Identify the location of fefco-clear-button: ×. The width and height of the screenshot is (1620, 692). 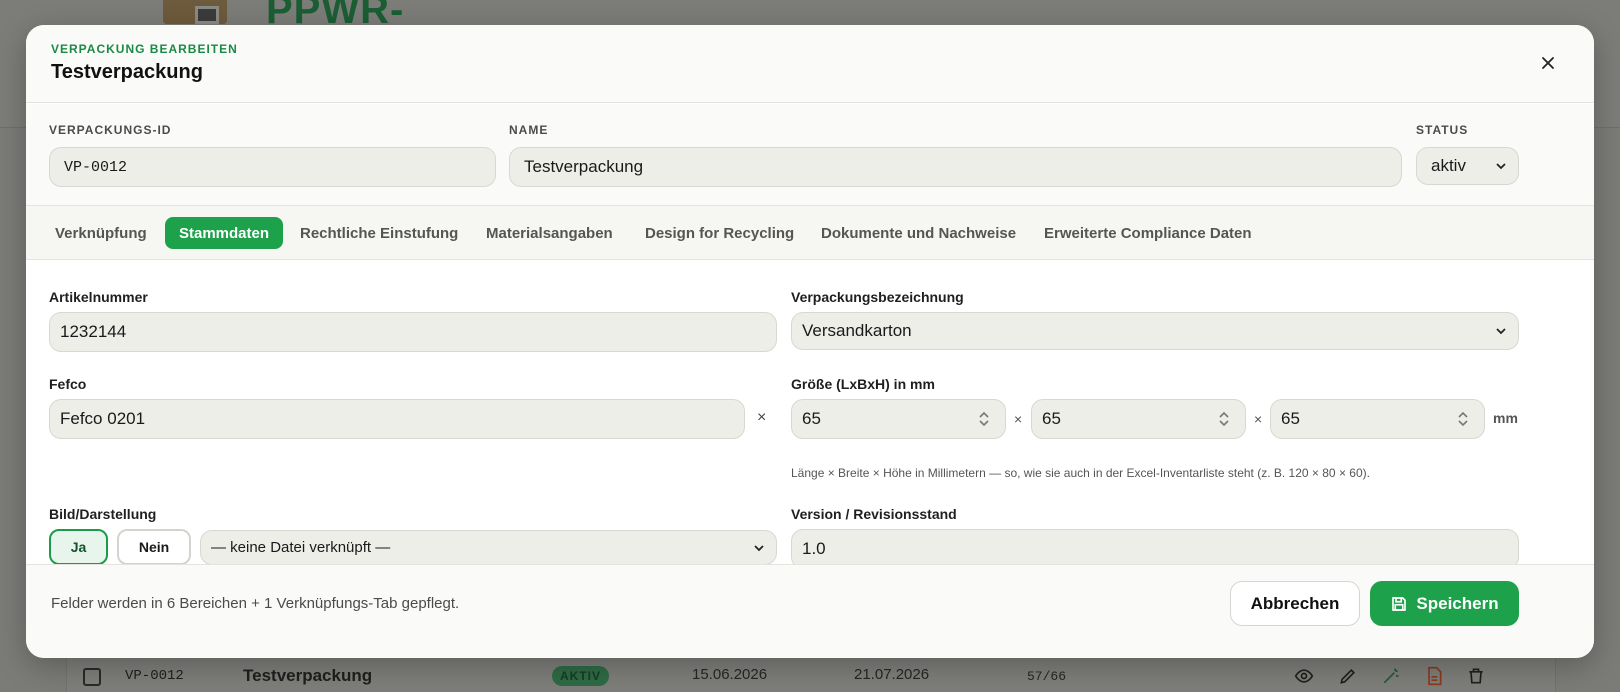
(761, 418).